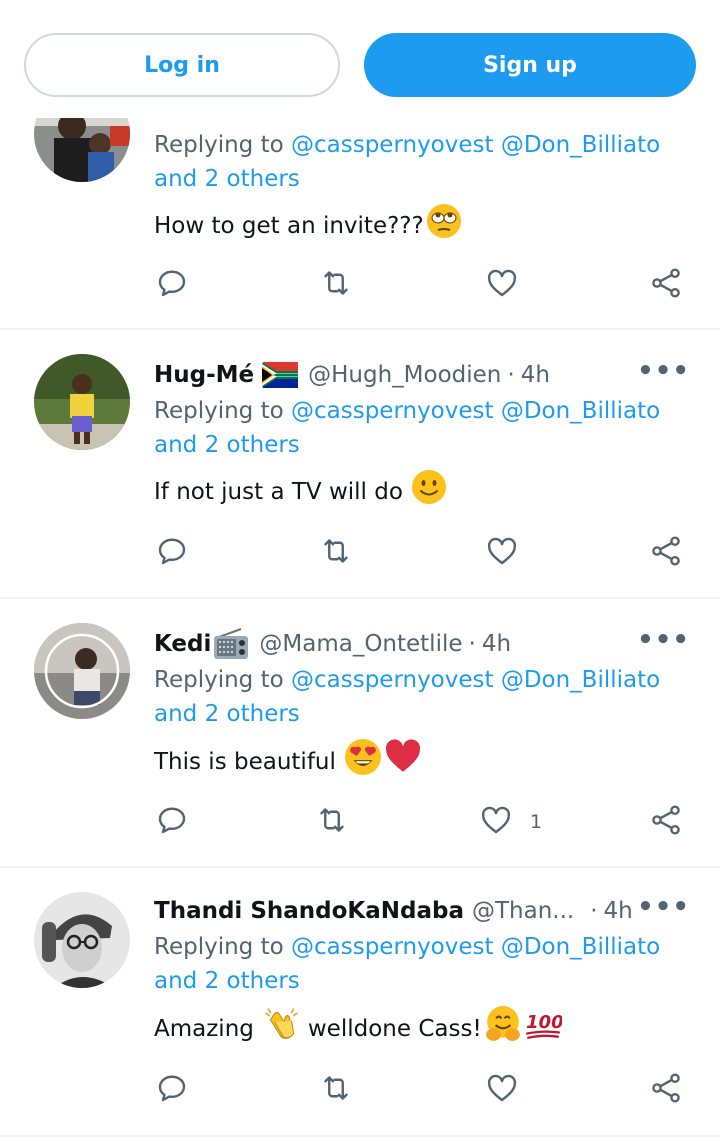  I want to click on login-button: Log in, so click(182, 65).